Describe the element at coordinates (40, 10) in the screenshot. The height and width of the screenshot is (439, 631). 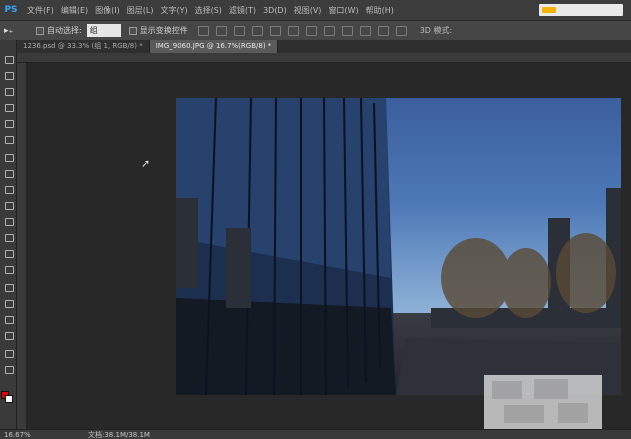
I see `menu-file: 文件(F)` at that location.